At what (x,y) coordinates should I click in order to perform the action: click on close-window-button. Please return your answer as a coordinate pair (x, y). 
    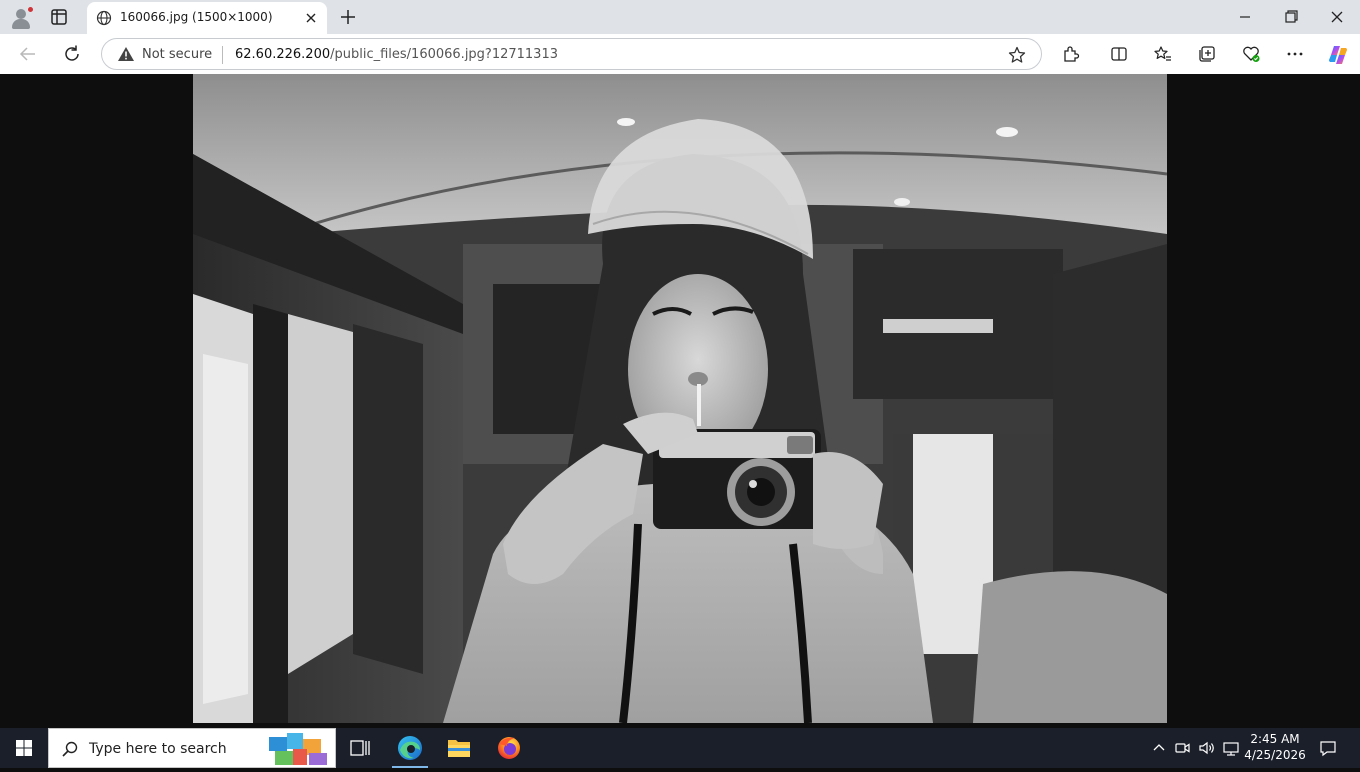
    Looking at the image, I should click on (1337, 17).